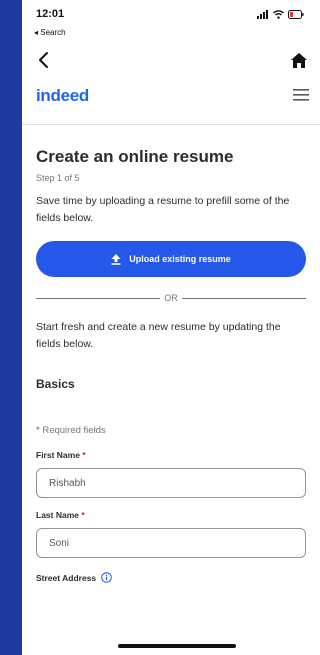  What do you see at coordinates (296, 14) in the screenshot?
I see `battery-icon` at bounding box center [296, 14].